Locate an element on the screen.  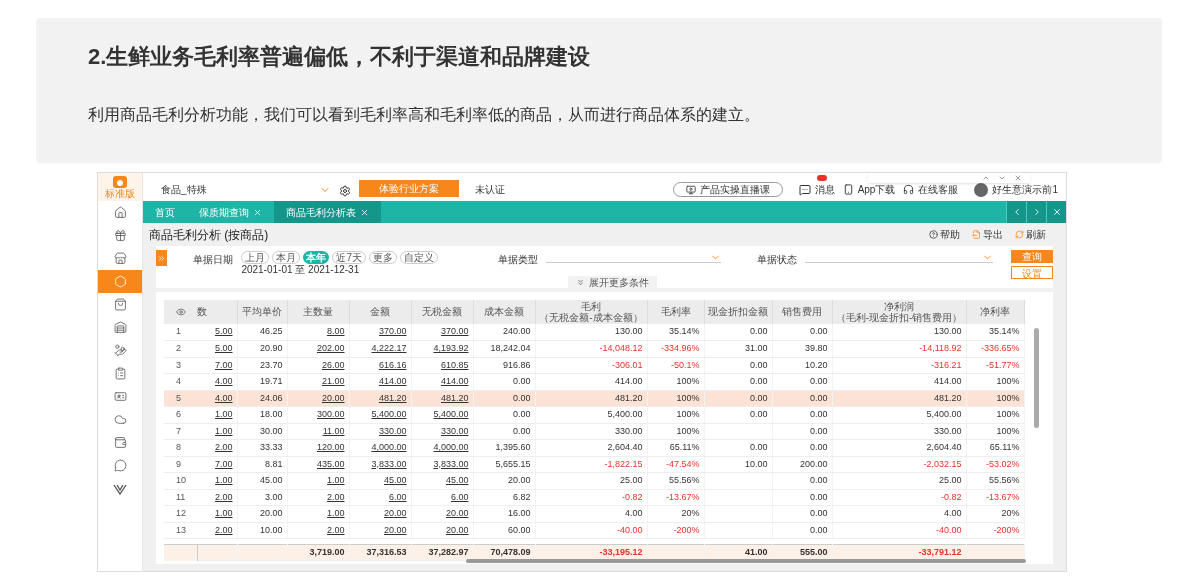
column-header: 金额 is located at coordinates (380, 311).